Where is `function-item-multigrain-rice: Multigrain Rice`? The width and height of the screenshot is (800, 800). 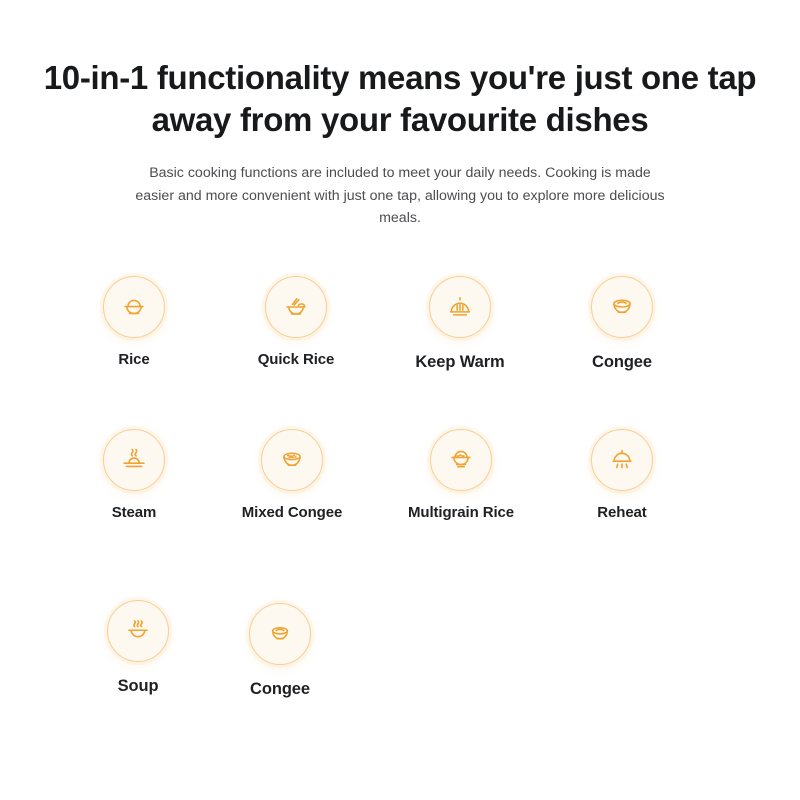 function-item-multigrain-rice: Multigrain Rice is located at coordinates (461, 475).